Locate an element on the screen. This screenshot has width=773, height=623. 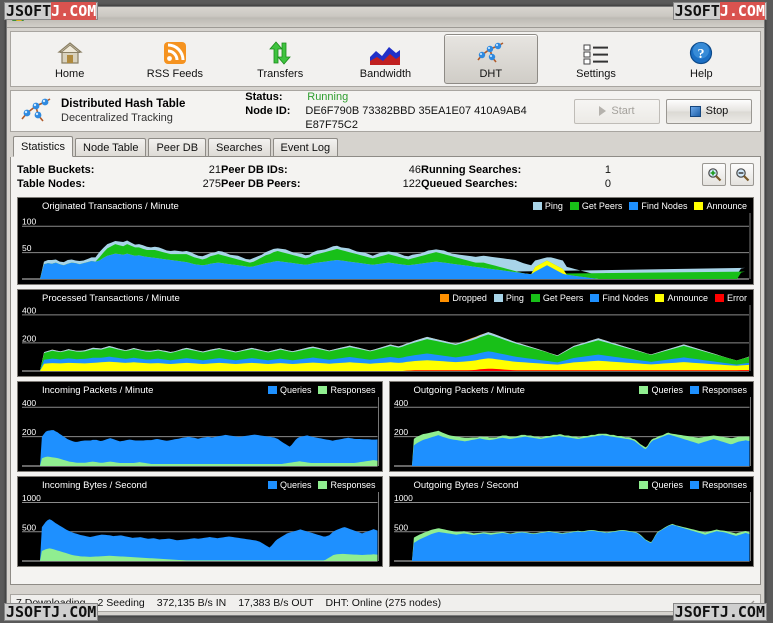
tab-event-log: Event Log is located at coordinates (305, 147).